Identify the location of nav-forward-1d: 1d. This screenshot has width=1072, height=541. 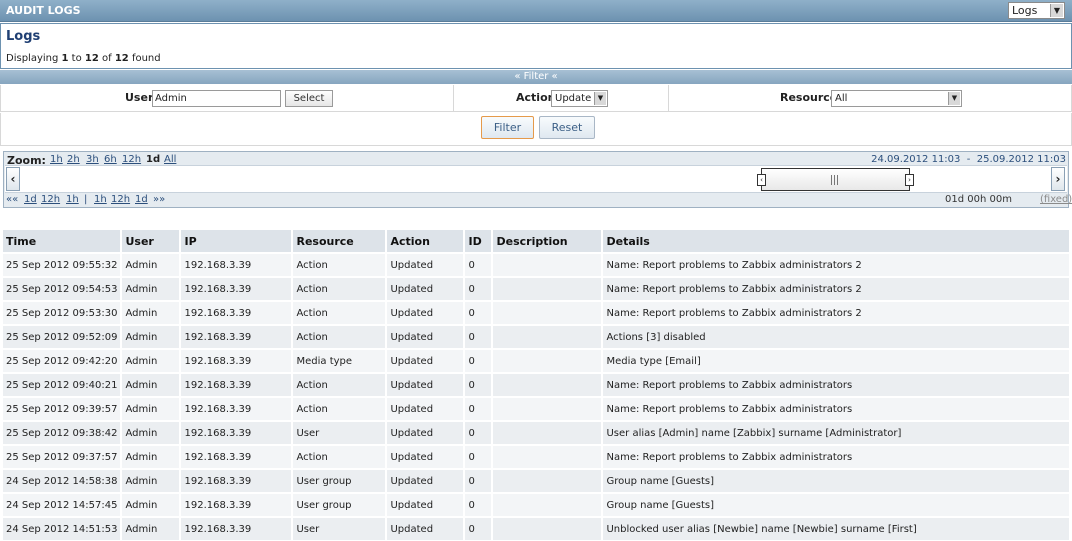
(141, 199).